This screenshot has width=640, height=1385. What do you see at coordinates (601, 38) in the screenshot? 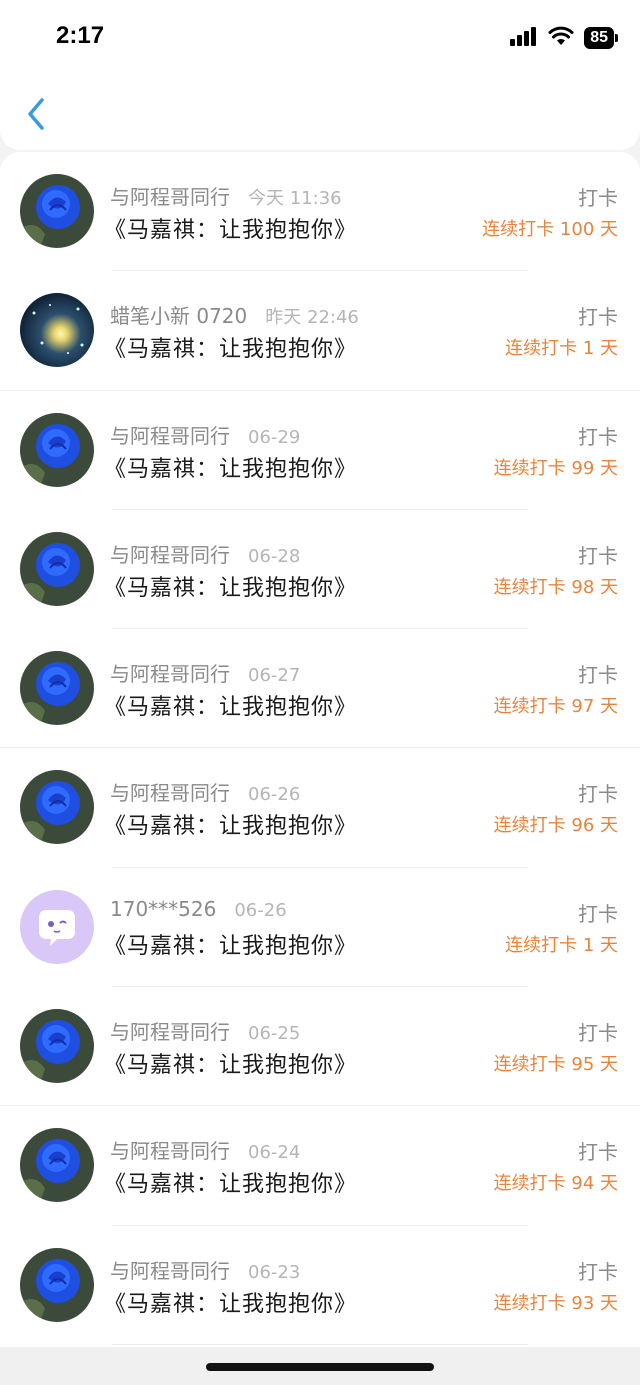
I see `battery-indicator: 85` at bounding box center [601, 38].